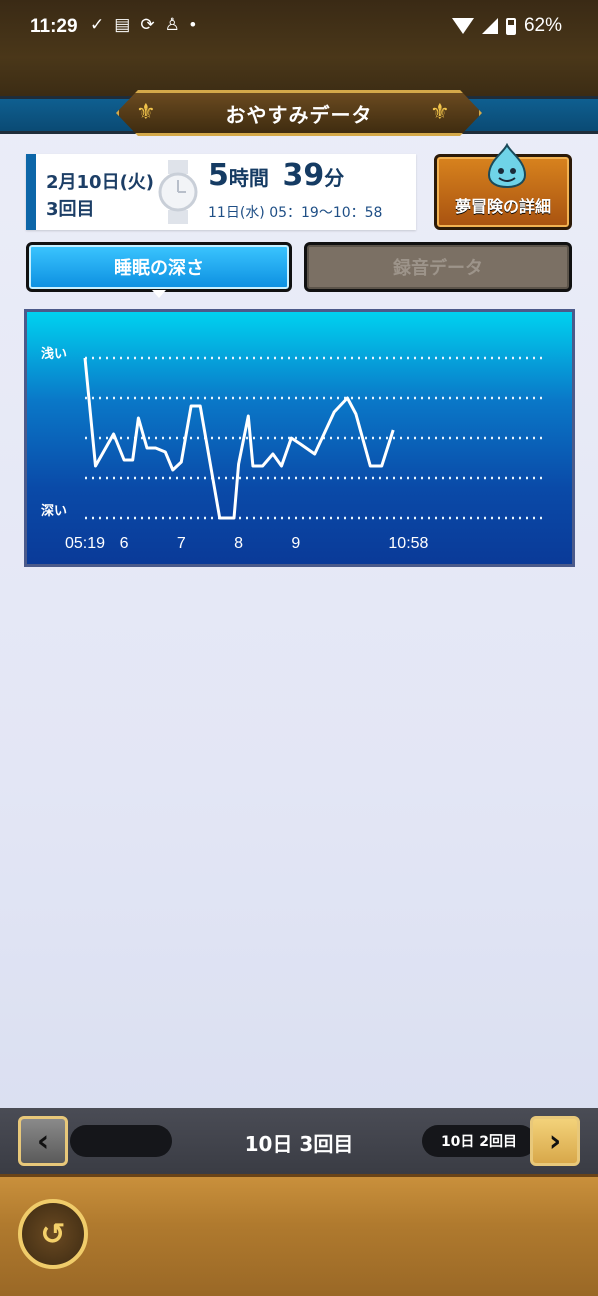 Image resolution: width=598 pixels, height=1296 pixels. I want to click on fleur-right-icon: ⚜, so click(440, 112).